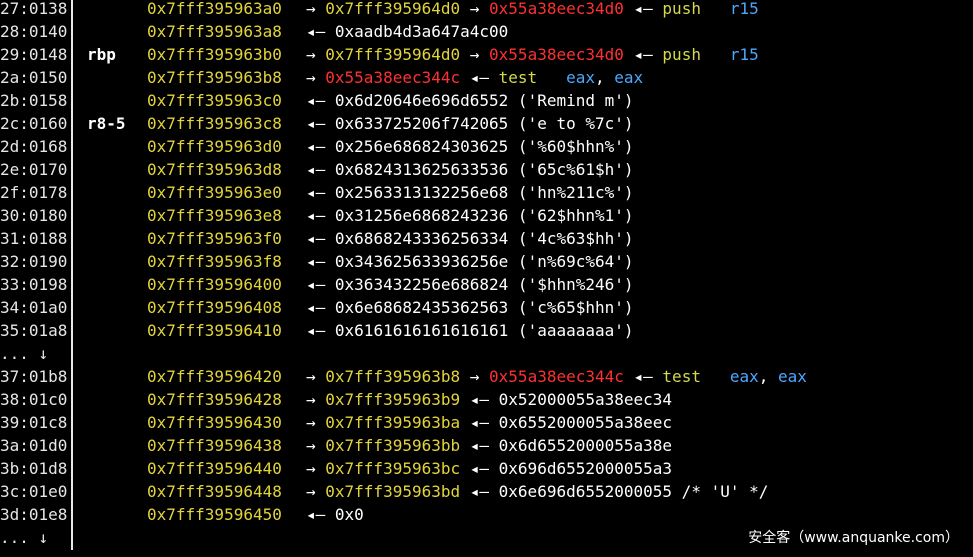  What do you see at coordinates (34, 284) in the screenshot?
I see `stack-offset: 33:0198` at bounding box center [34, 284].